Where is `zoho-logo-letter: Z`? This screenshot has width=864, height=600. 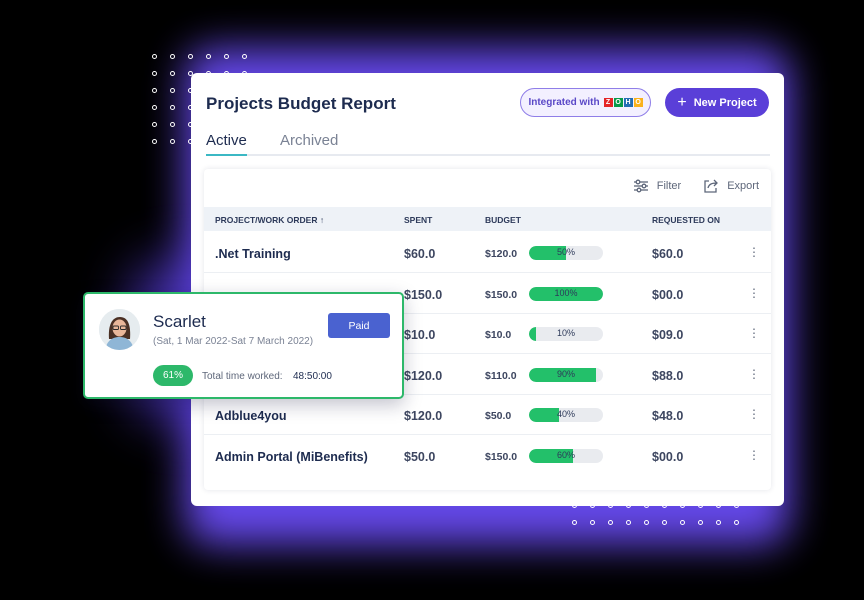 zoho-logo-letter: Z is located at coordinates (608, 102).